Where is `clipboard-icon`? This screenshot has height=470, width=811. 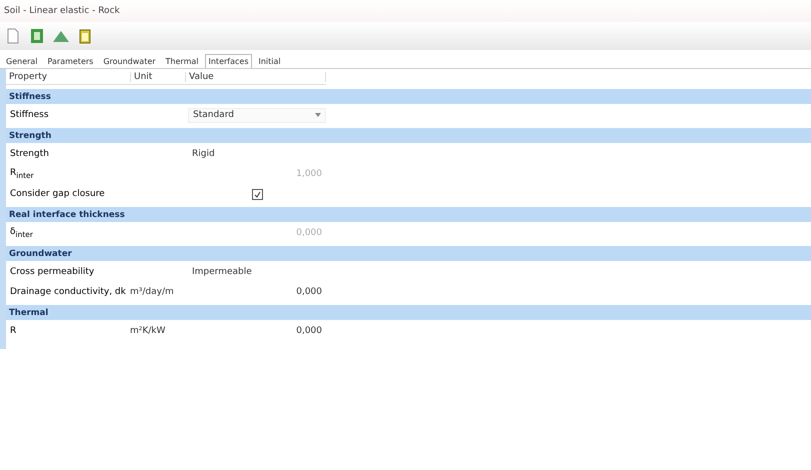
clipboard-icon is located at coordinates (85, 36).